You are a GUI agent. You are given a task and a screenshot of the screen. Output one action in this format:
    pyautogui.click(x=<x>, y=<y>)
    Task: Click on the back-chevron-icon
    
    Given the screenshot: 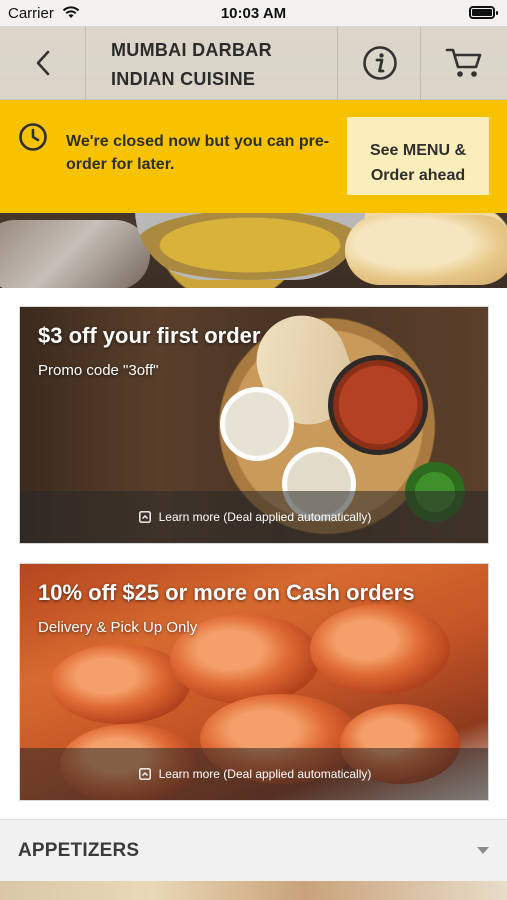 What is the action you would take?
    pyautogui.click(x=43, y=63)
    